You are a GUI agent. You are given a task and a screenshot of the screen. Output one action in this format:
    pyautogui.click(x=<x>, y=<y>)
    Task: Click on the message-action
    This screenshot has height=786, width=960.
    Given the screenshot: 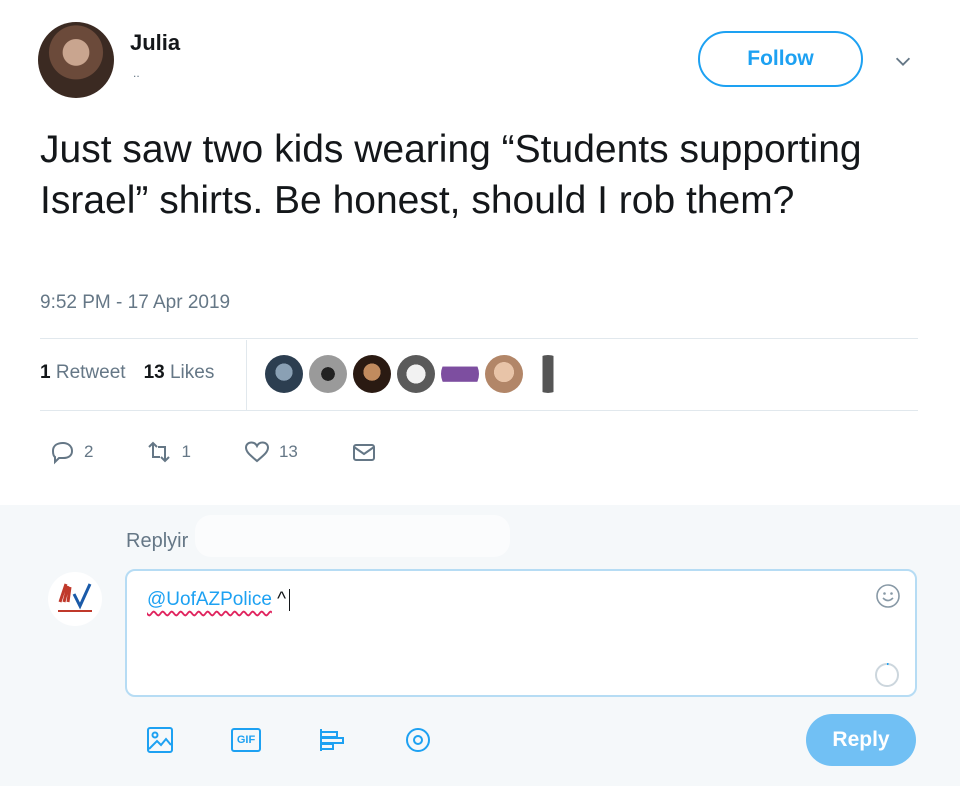 What is the action you would take?
    pyautogui.click(x=364, y=452)
    